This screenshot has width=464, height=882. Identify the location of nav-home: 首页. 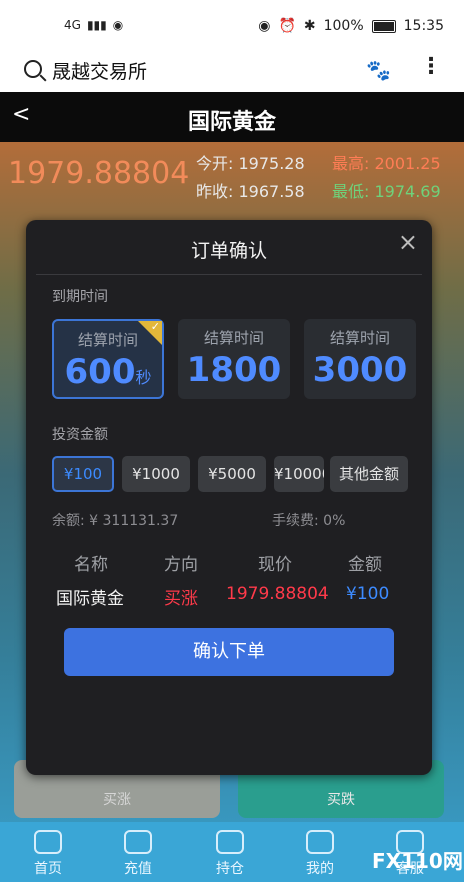
(48, 854).